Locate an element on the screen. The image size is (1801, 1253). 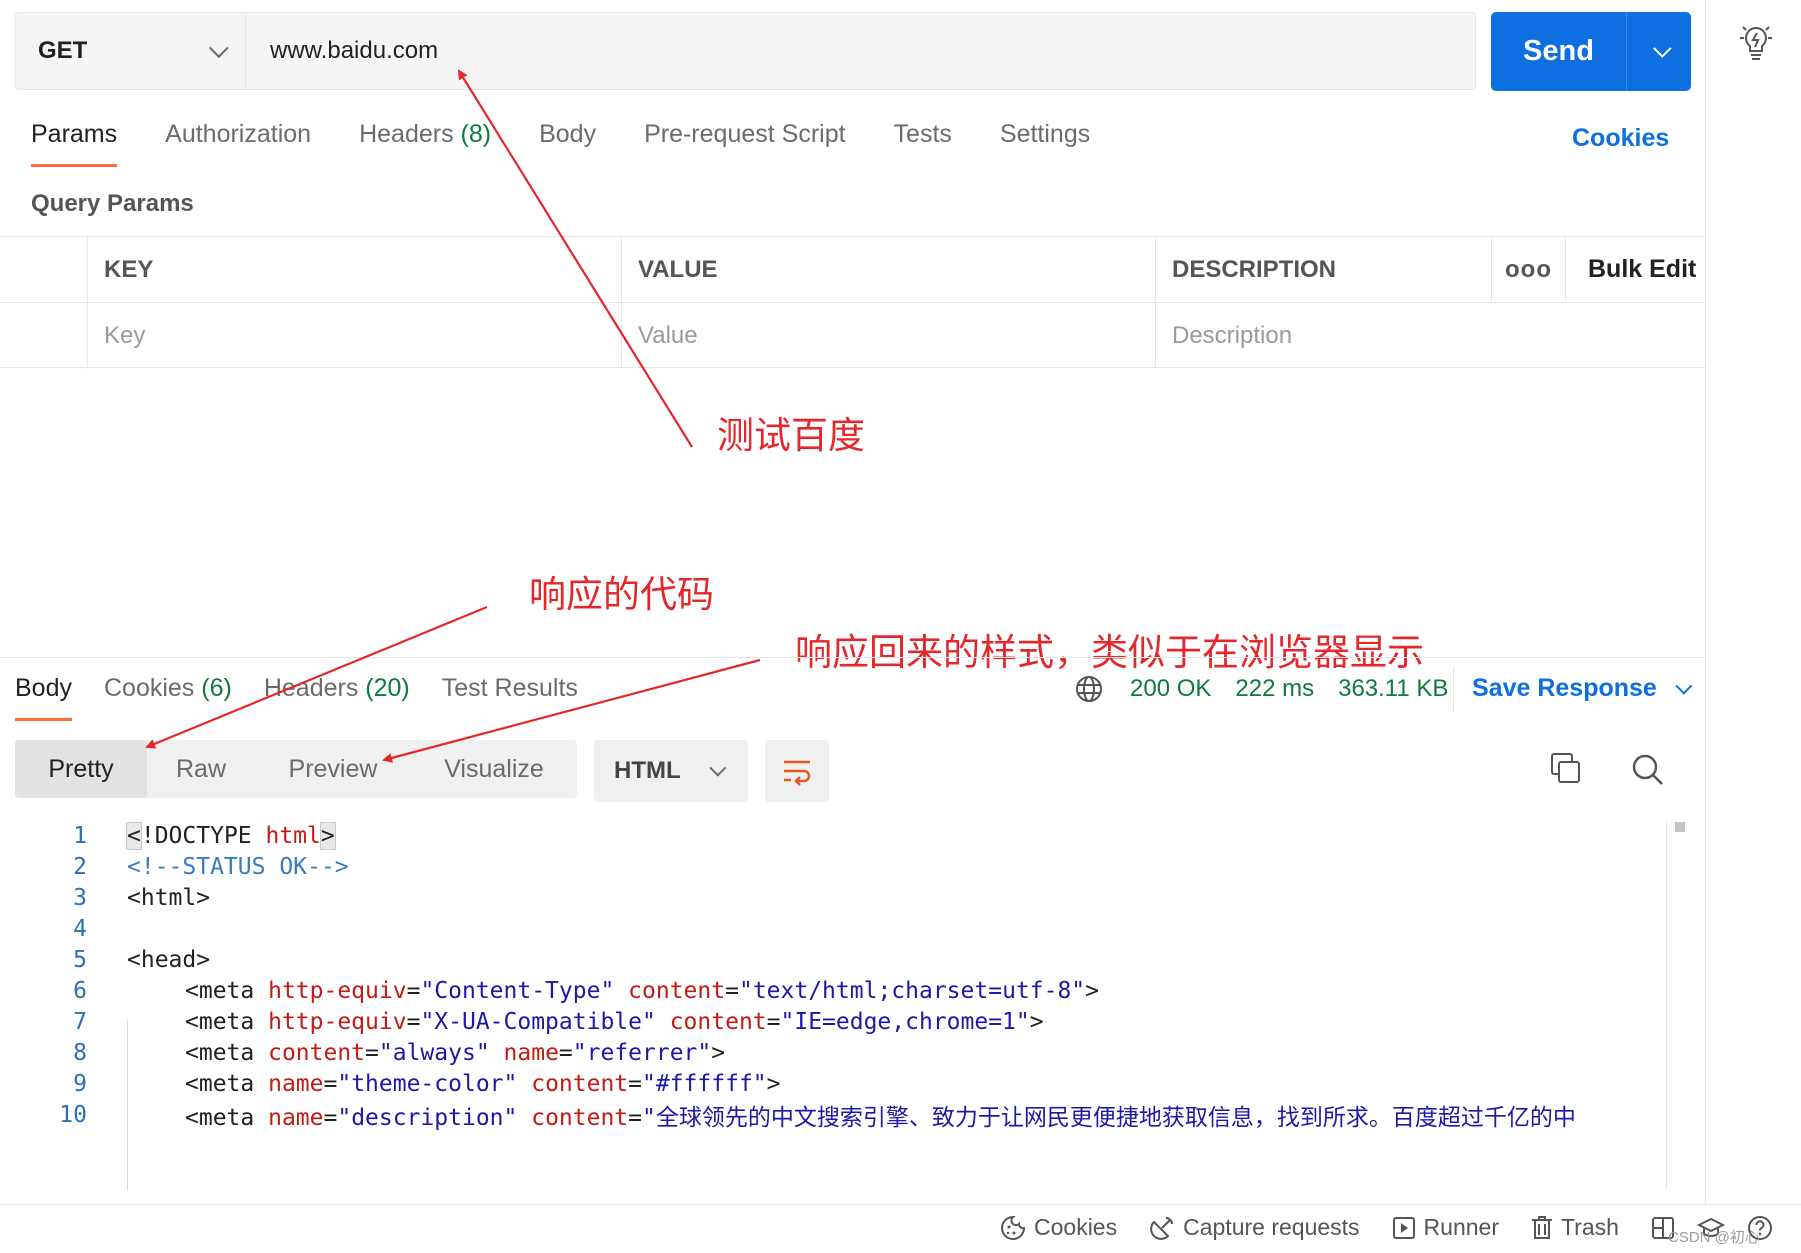
response-time: 222 ms is located at coordinates (1274, 689).